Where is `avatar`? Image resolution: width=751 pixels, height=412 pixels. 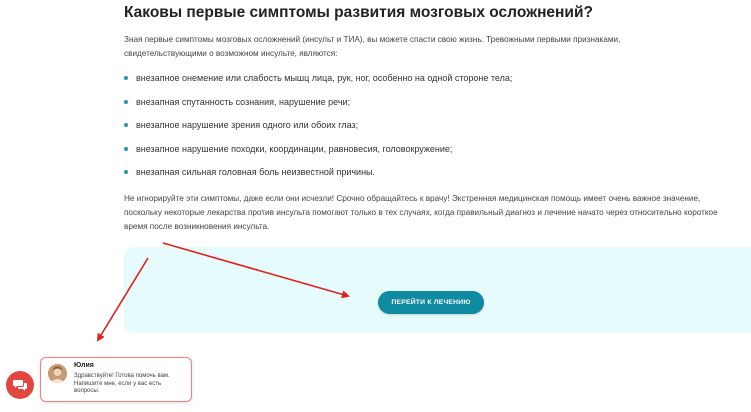 avatar is located at coordinates (57, 373).